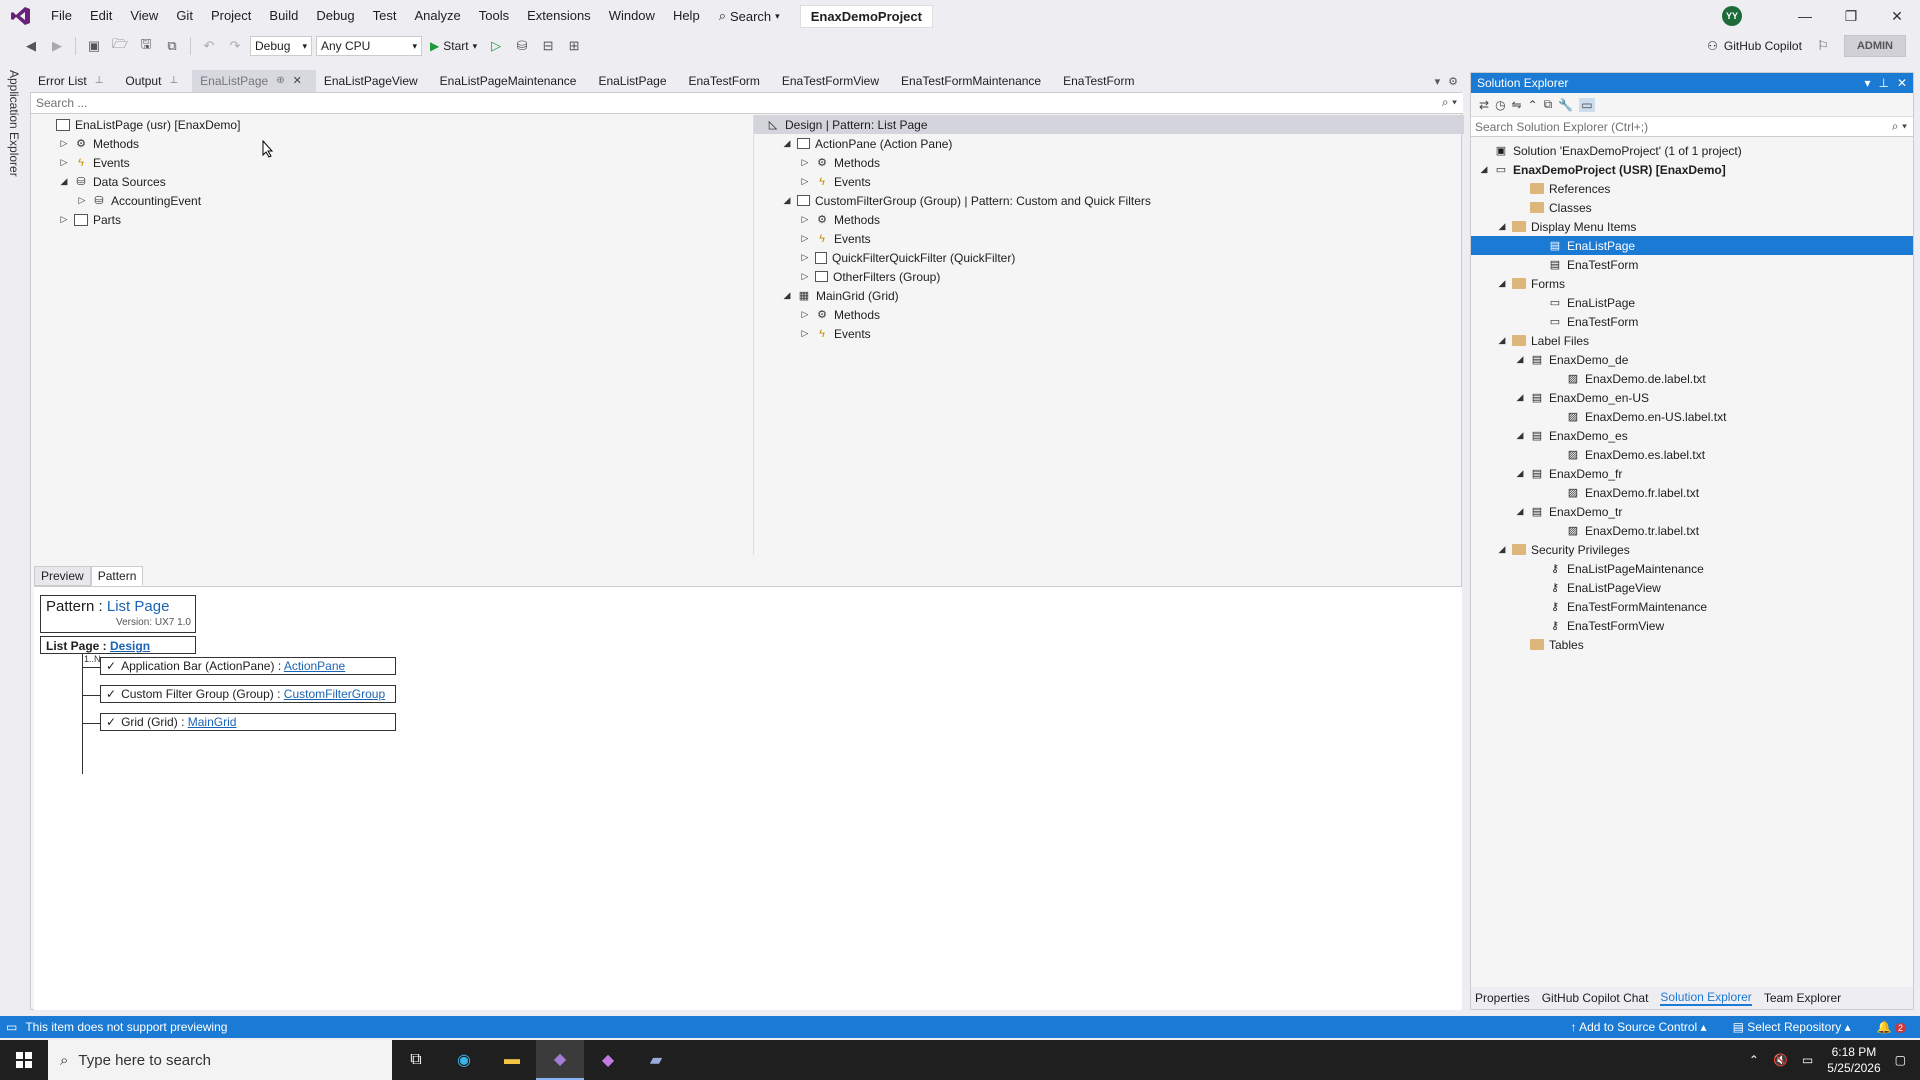 This screenshot has height=1080, width=1920. Describe the element at coordinates (749, 16) in the screenshot. I see `search-menu: ⌕ Search ▾` at that location.